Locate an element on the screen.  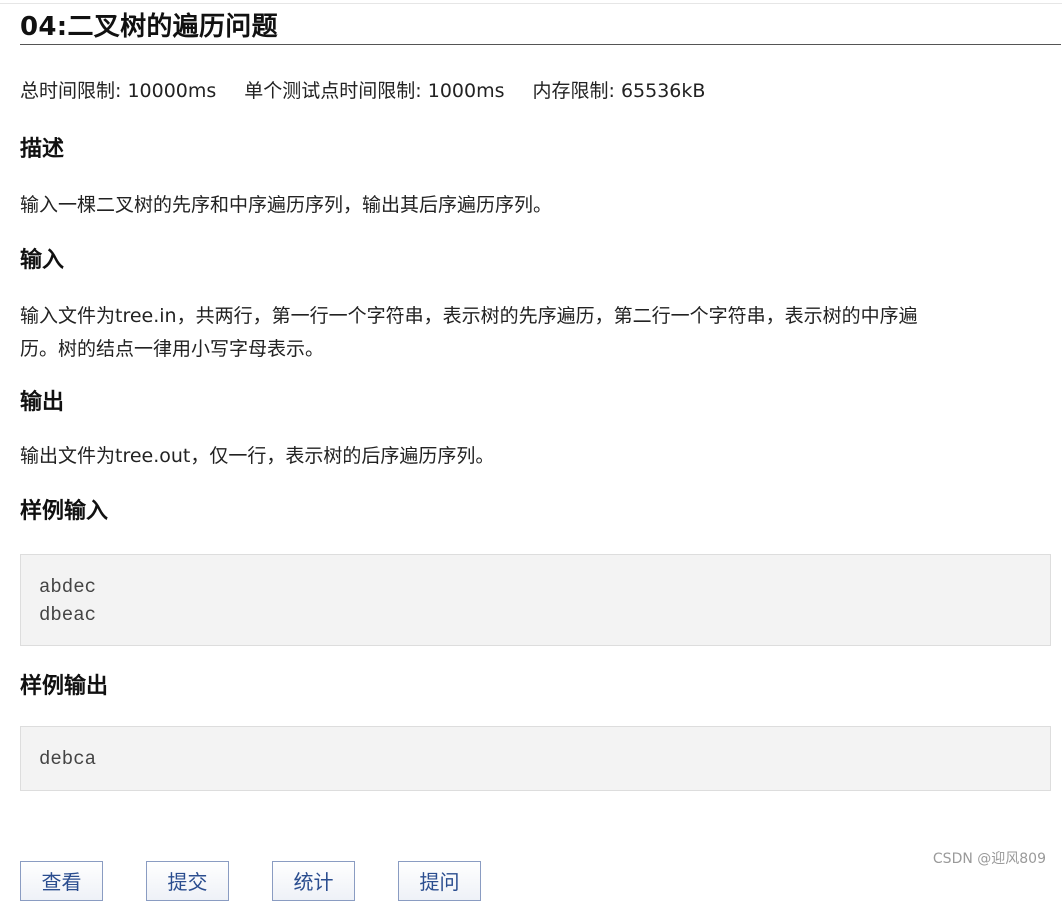
sample-input-line: dbeac is located at coordinates (68, 615).